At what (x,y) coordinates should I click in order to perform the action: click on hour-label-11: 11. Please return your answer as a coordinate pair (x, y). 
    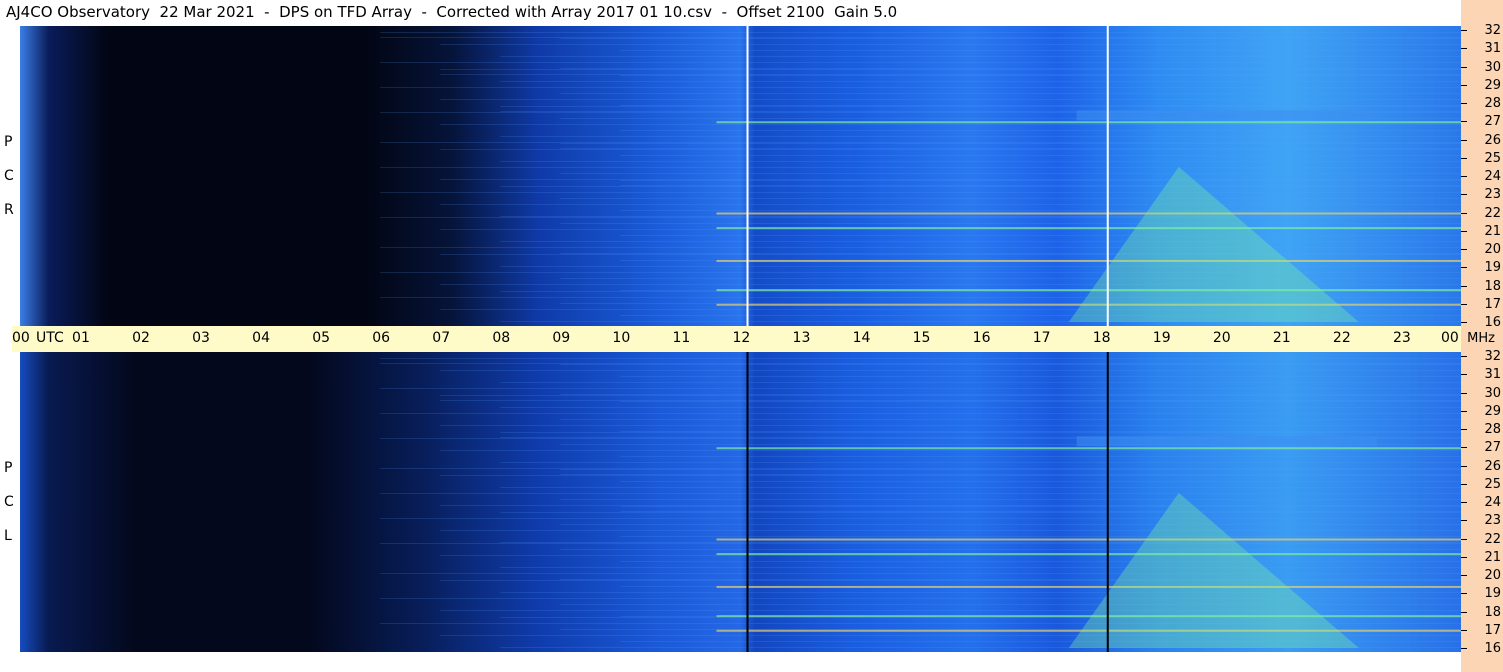
    Looking at the image, I should click on (681, 338).